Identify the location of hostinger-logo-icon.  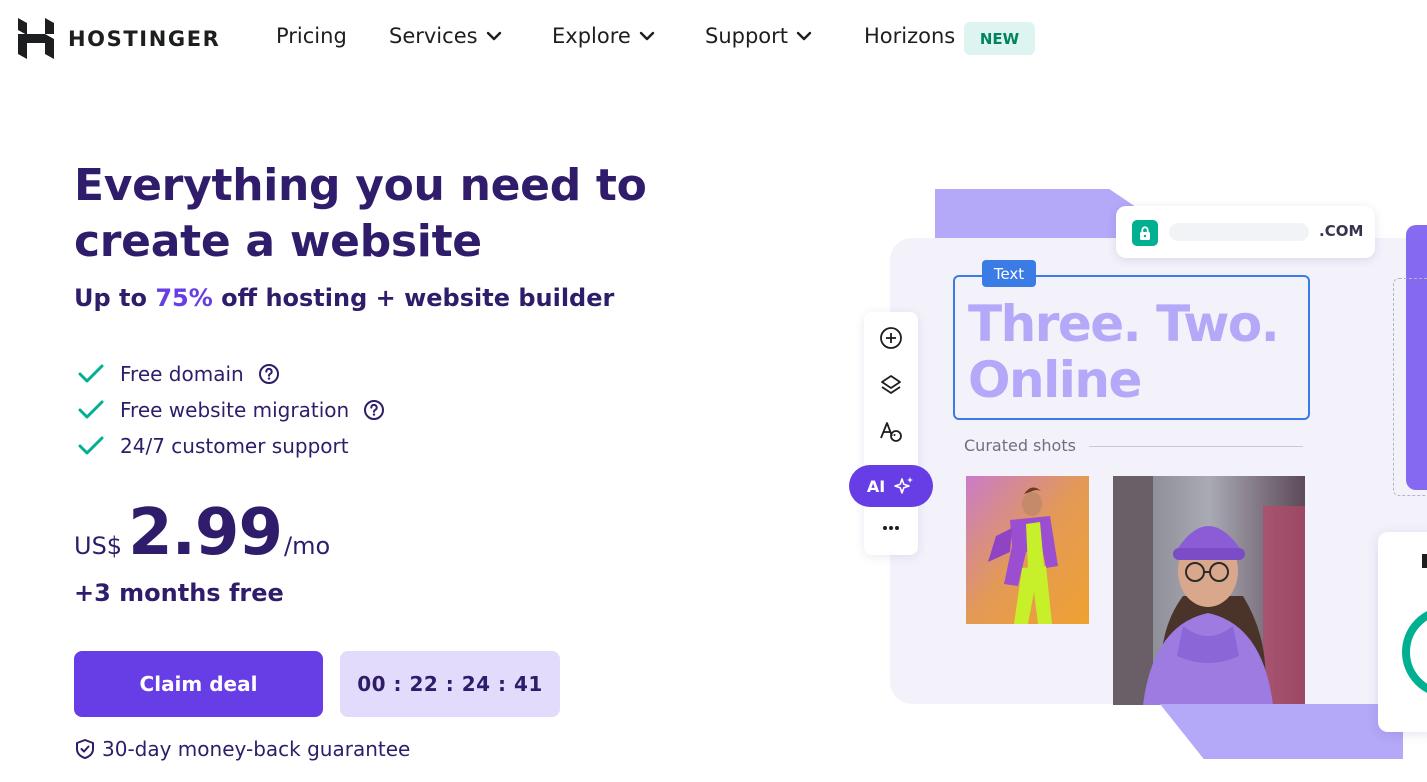
(36, 38).